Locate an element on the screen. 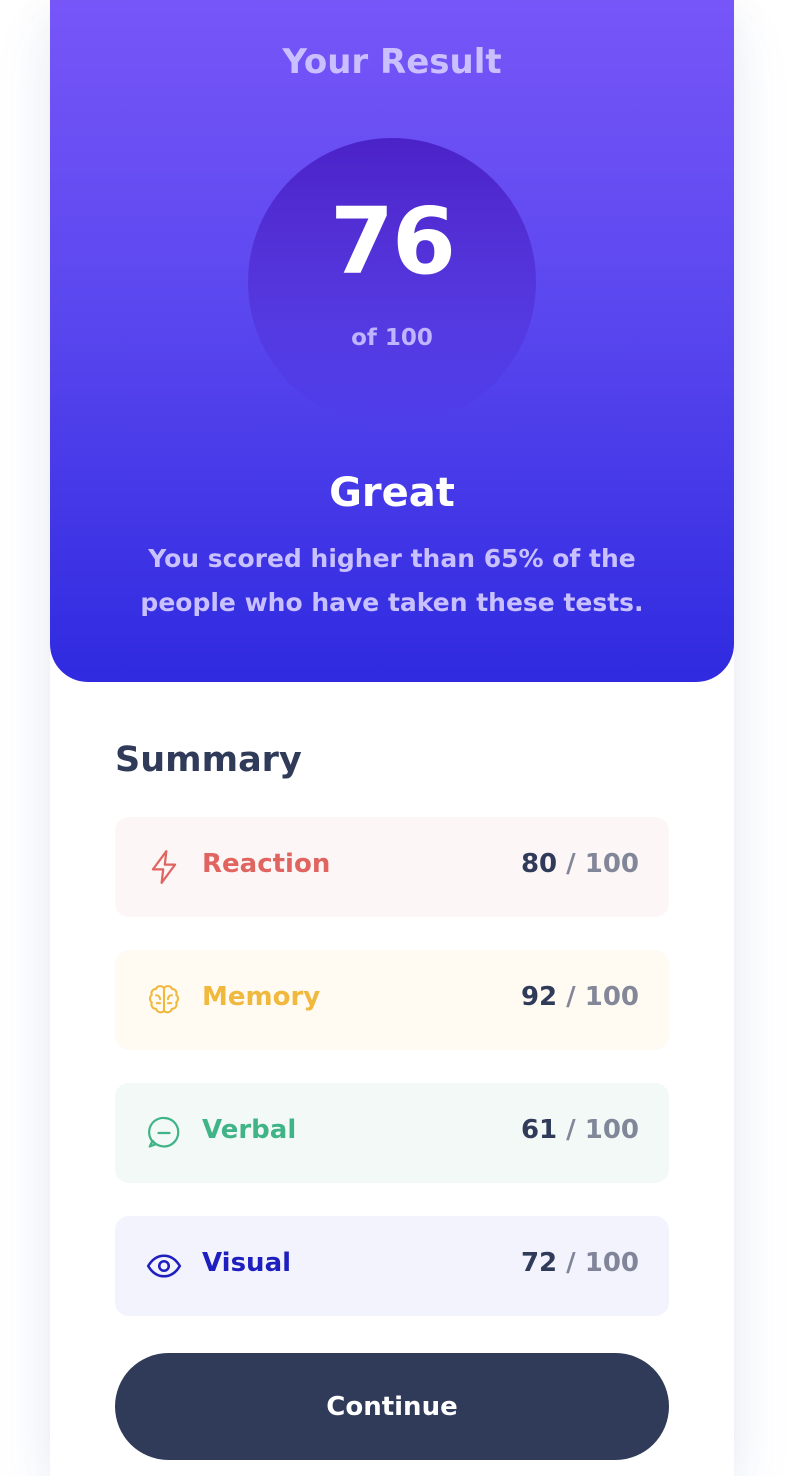 This screenshot has height=1476, width=788. summary-score: 61 / 100 is located at coordinates (580, 1130).